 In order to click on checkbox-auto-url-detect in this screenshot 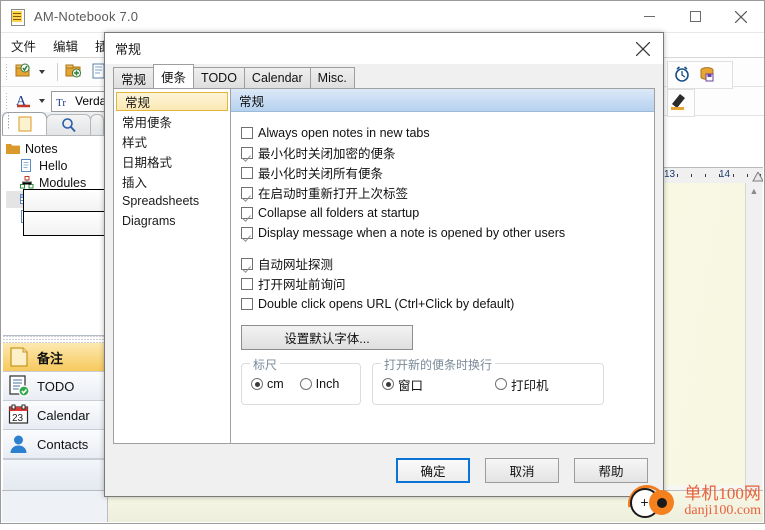, I will do `click(247, 263)`.